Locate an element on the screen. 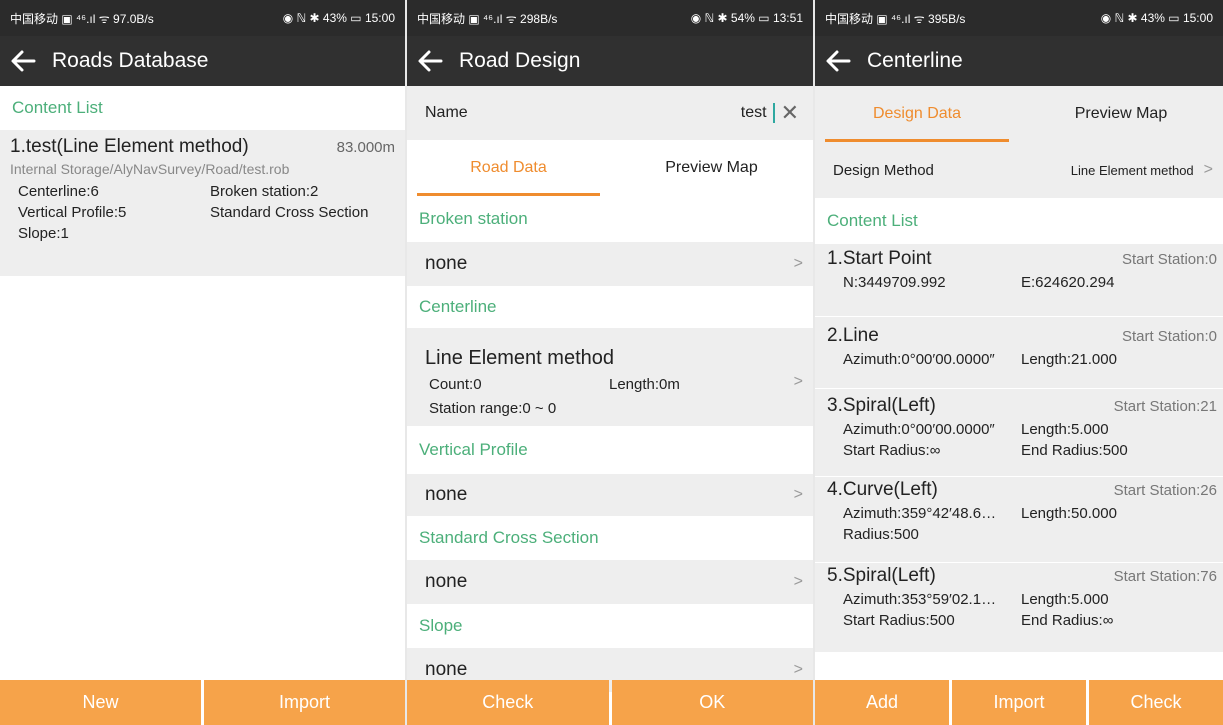  page-title: Centerline is located at coordinates (915, 60).